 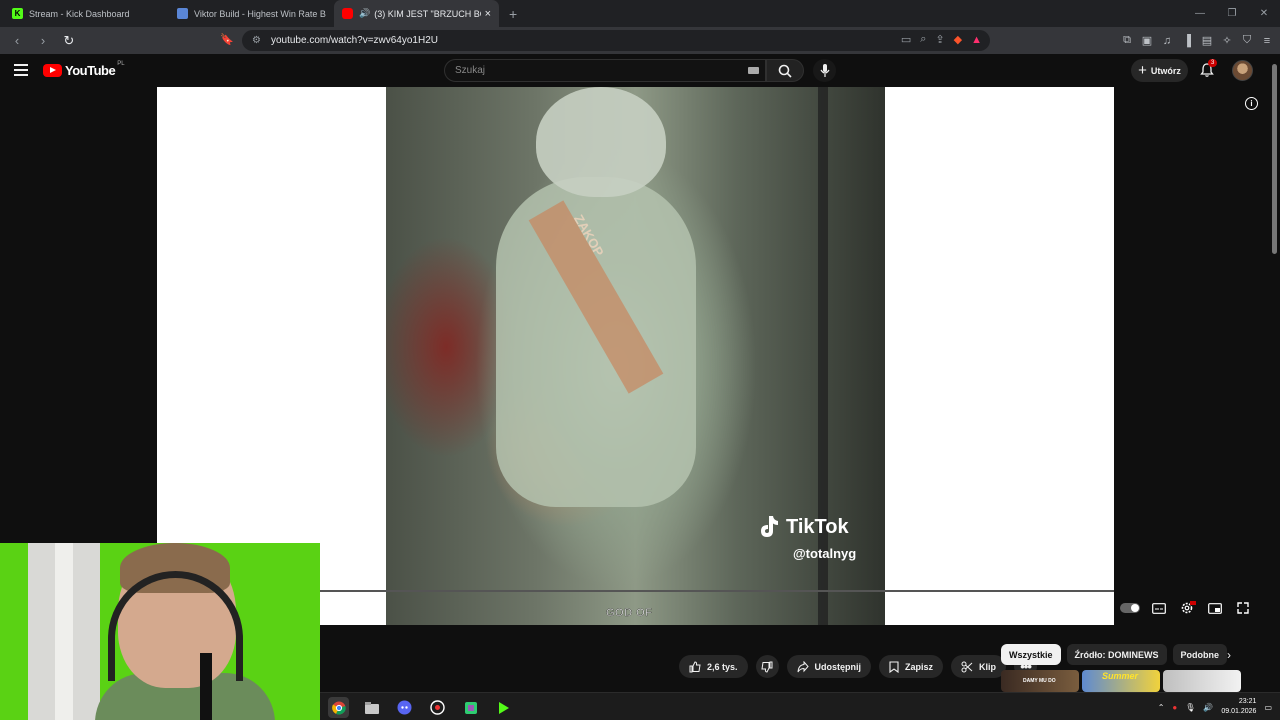 I want to click on discord-icon, so click(x=404, y=707).